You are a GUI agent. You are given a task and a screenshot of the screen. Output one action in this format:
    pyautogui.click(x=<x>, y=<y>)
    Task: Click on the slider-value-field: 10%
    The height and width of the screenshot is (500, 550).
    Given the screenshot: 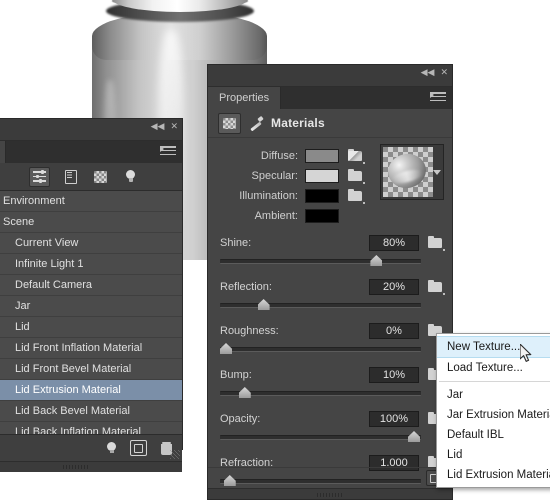 What is the action you would take?
    pyautogui.click(x=394, y=374)
    